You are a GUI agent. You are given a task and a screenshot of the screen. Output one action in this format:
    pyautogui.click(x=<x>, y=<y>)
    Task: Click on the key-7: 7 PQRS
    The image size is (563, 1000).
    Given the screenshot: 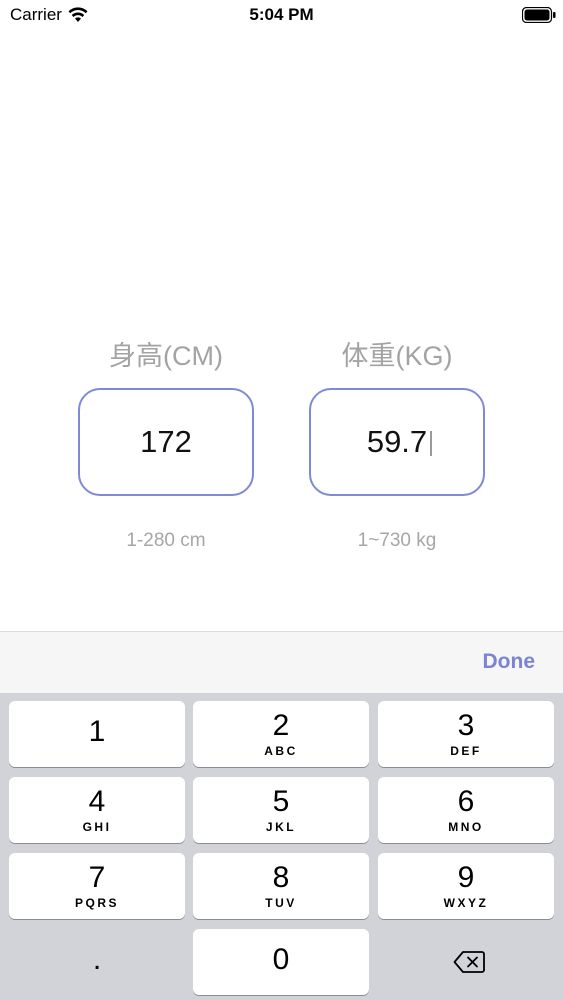 What is the action you would take?
    pyautogui.click(x=97, y=886)
    